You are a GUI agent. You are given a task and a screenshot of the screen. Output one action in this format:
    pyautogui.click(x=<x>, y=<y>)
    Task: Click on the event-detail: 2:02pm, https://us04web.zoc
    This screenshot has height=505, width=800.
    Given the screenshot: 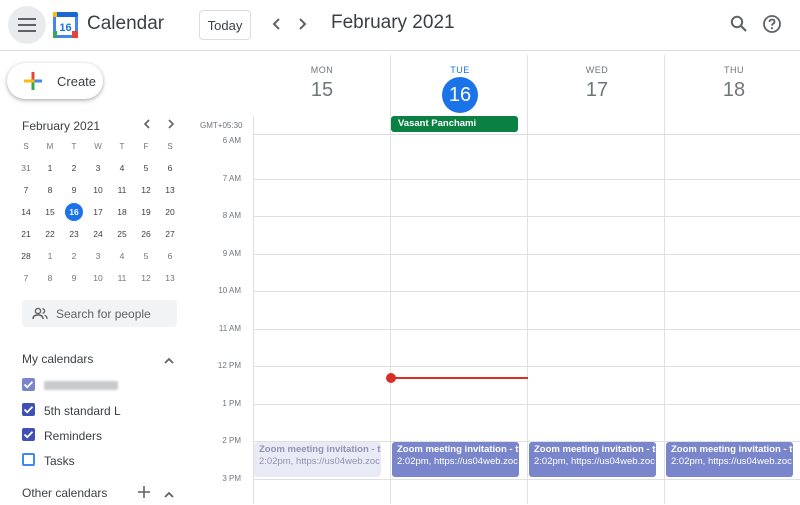 What is the action you would take?
    pyautogui.click(x=457, y=461)
    